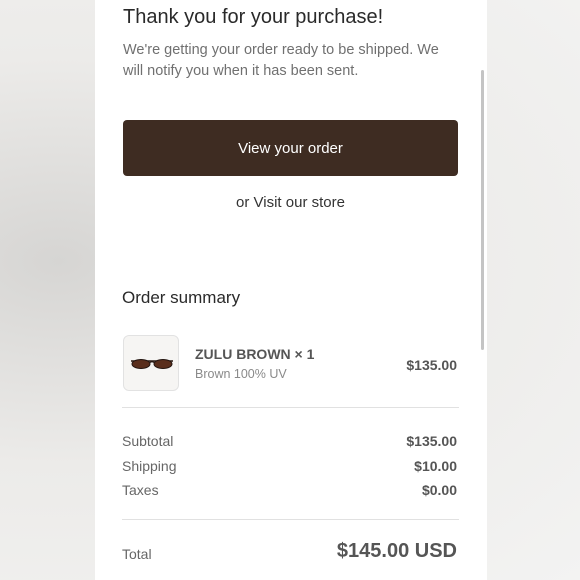  What do you see at coordinates (255, 354) in the screenshot?
I see `product-name: ZULU BROWN × 1` at bounding box center [255, 354].